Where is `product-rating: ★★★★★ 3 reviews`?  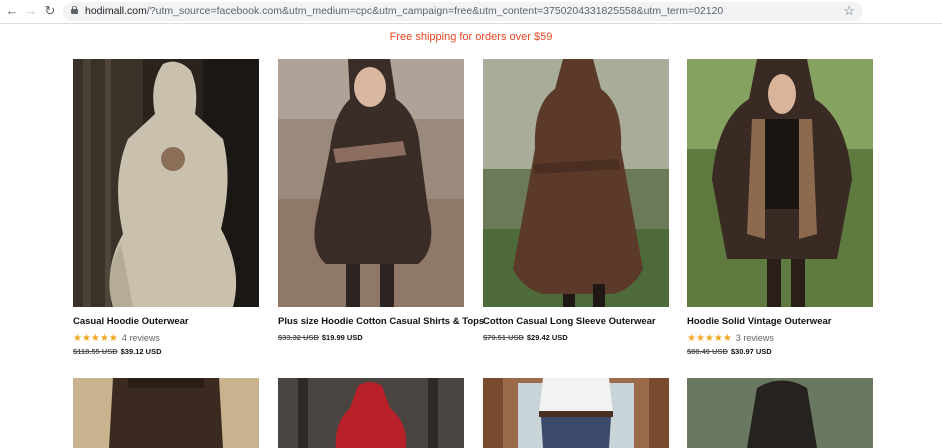
product-rating: ★★★★★ 3 reviews is located at coordinates (780, 338).